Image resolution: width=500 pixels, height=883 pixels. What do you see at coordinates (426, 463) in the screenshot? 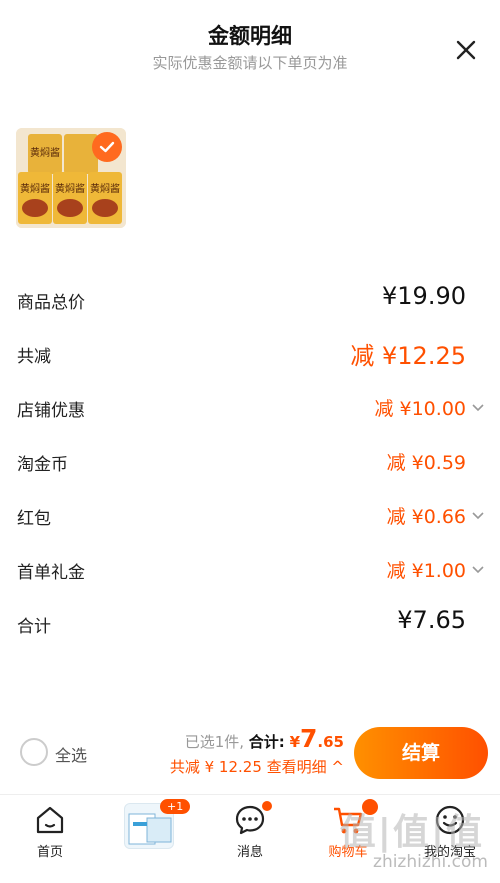
I see `row-value: 减 ¥0.59` at bounding box center [426, 463].